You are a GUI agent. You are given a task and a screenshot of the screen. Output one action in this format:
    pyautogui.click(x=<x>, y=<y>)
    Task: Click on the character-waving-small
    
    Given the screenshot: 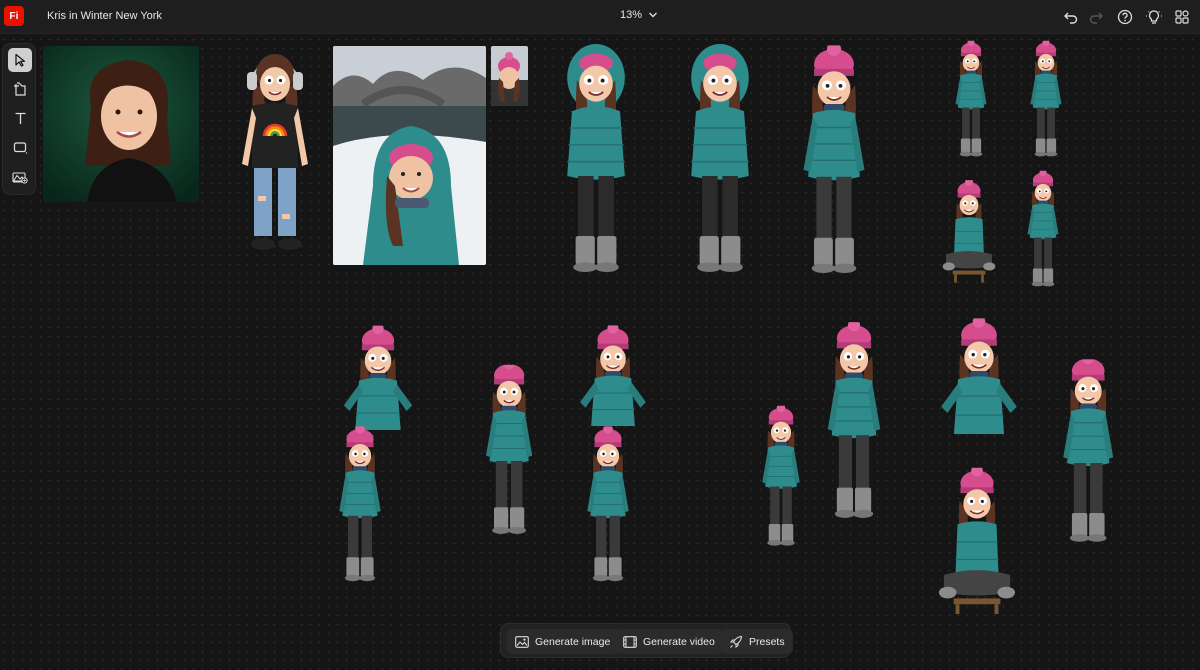 What is the action you would take?
    pyautogui.click(x=971, y=98)
    